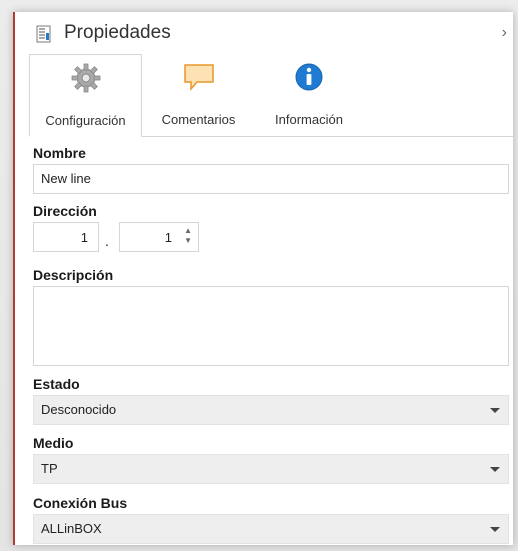  Describe the element at coordinates (271, 469) in the screenshot. I see `medio-select: TP` at that location.